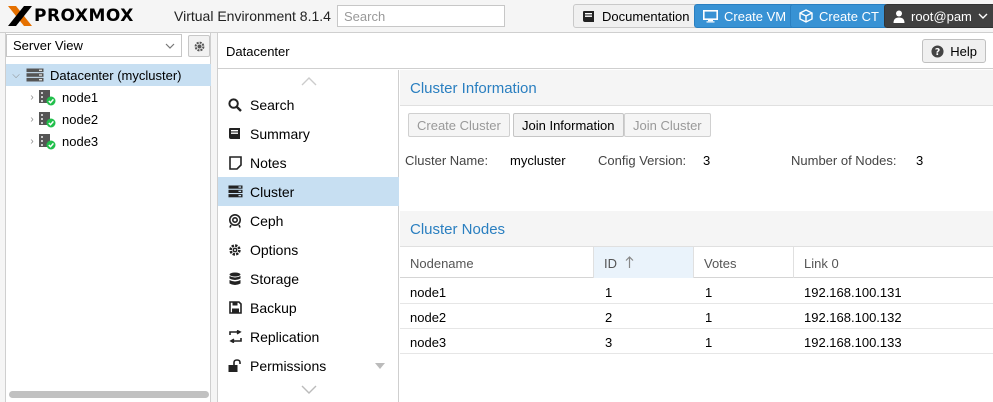  I want to click on nav-item-label: Cluster, so click(272, 191).